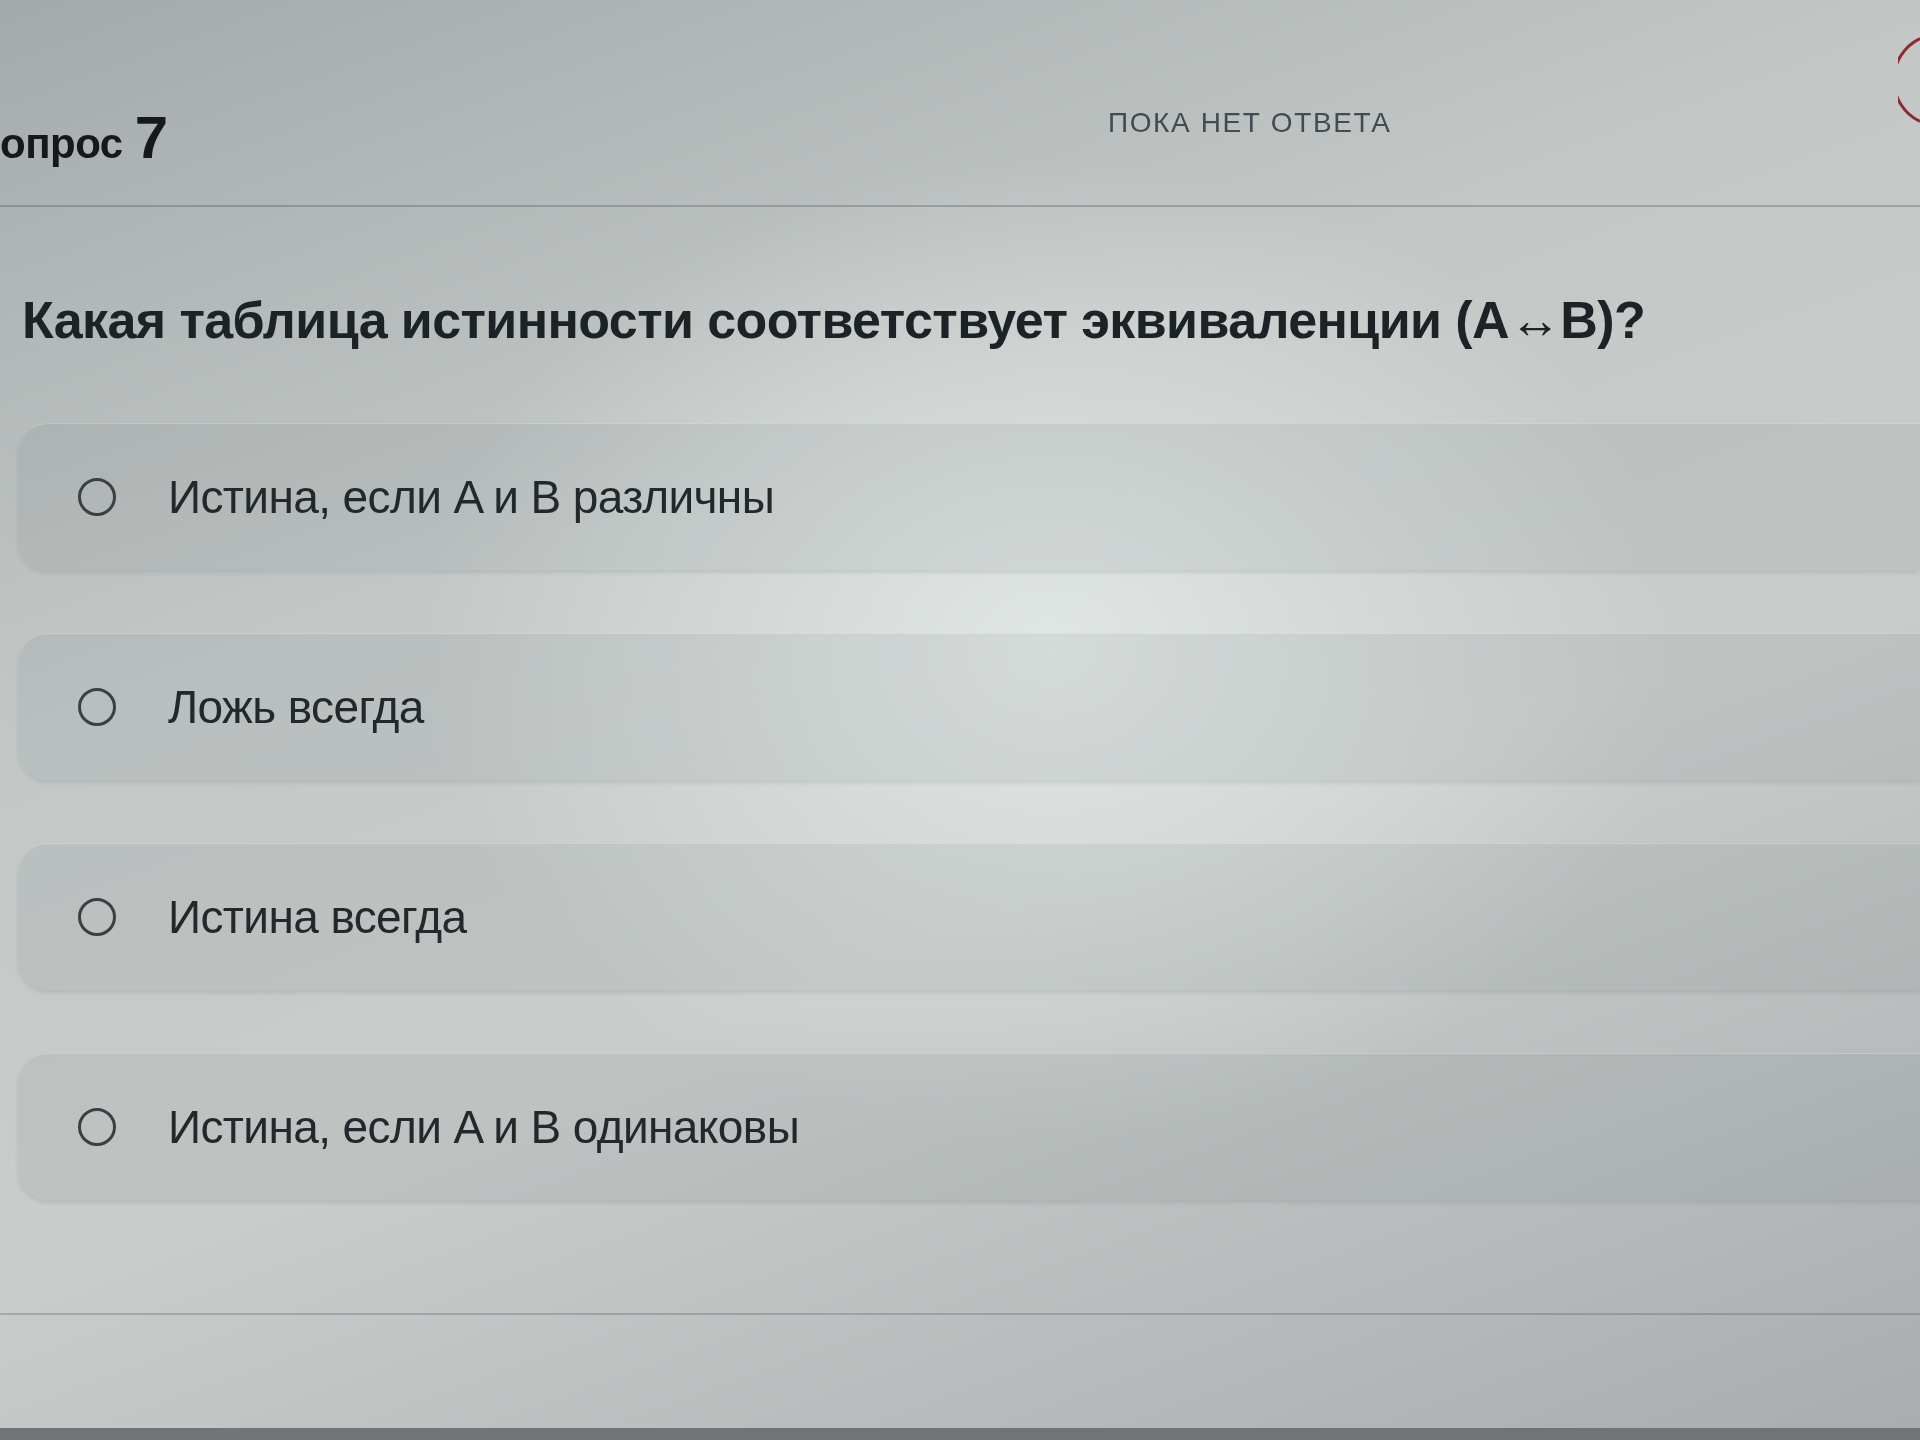  I want to click on answer-option: Истина, если A и B различны, so click(969, 496).